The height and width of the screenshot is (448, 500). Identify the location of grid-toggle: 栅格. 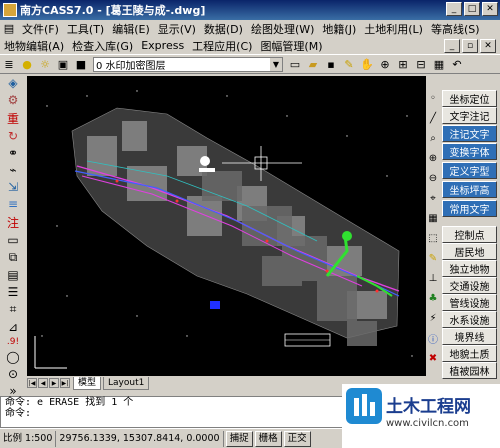
(268, 438).